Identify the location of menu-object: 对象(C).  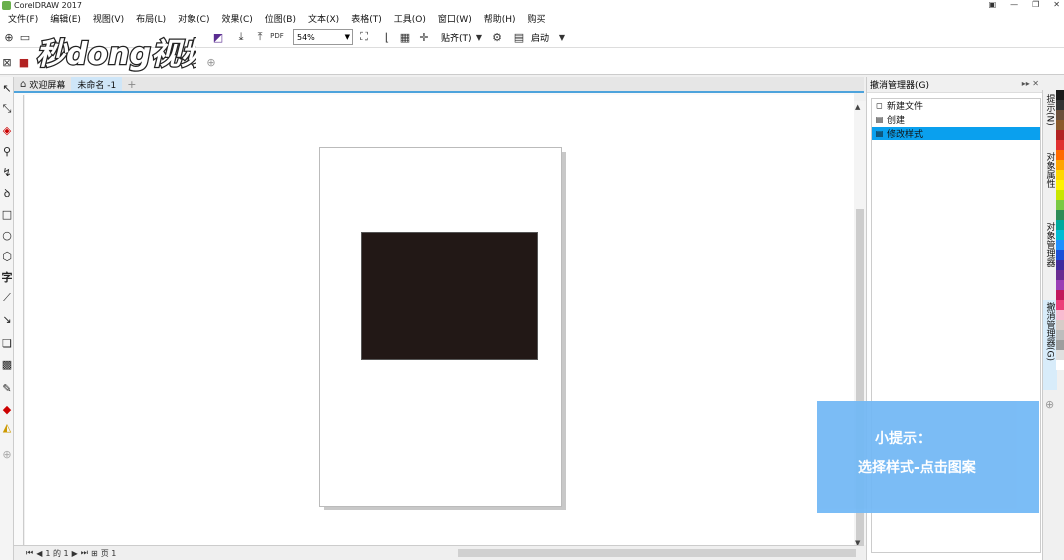
(193, 18).